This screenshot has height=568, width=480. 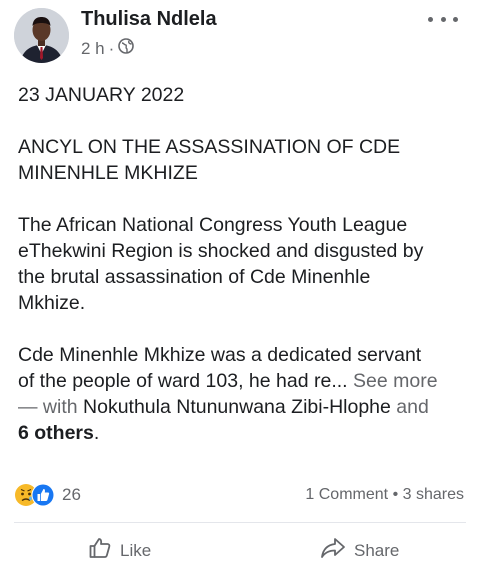 What do you see at coordinates (108, 173) in the screenshot?
I see `headline-line: MINENHLE MKHIZE` at bounding box center [108, 173].